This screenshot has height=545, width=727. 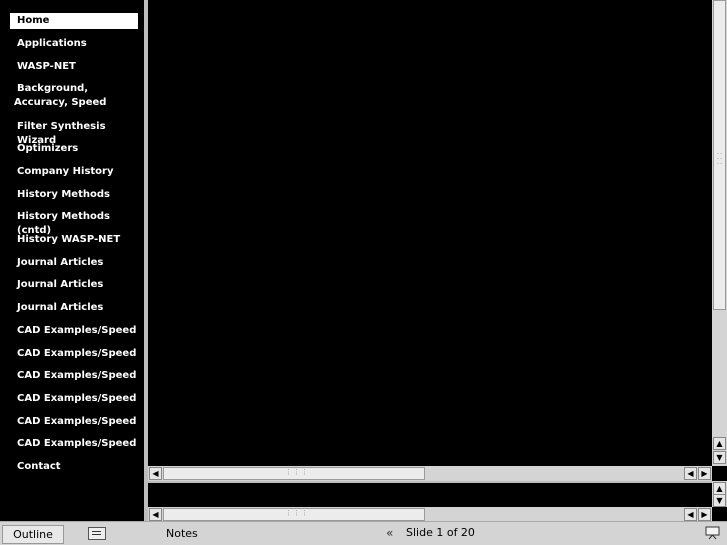 I want to click on sidebar-item-home: Home, so click(x=74, y=21).